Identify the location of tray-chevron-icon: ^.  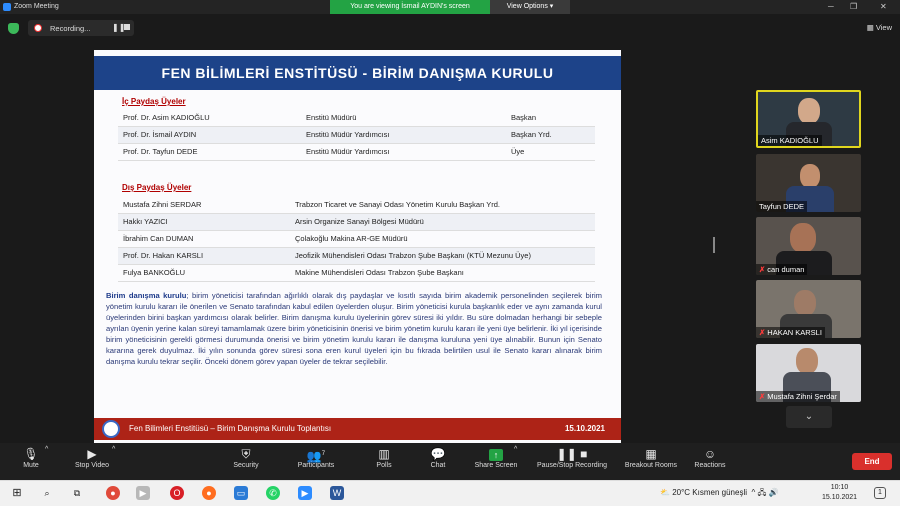
(753, 492).